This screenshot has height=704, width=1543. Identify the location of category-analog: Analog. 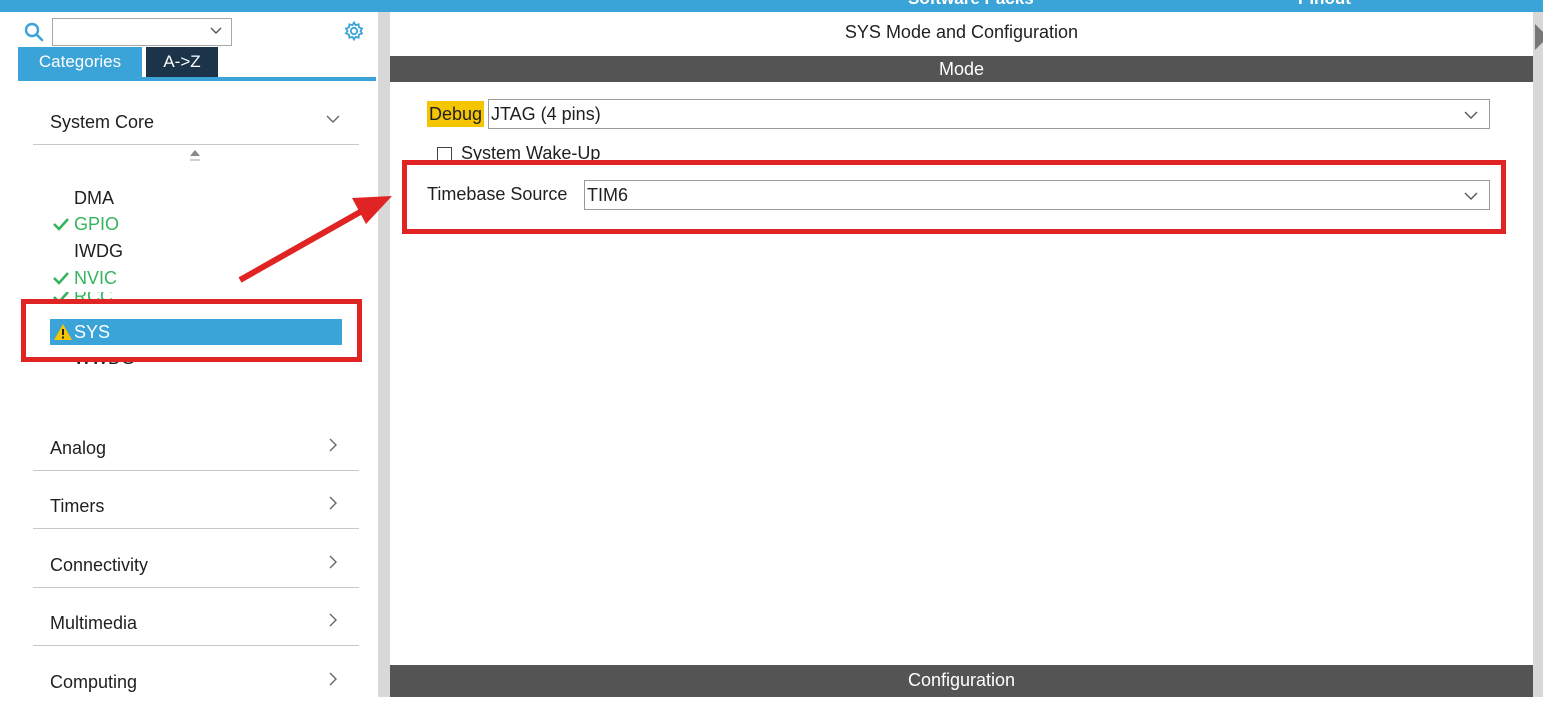
(196, 447).